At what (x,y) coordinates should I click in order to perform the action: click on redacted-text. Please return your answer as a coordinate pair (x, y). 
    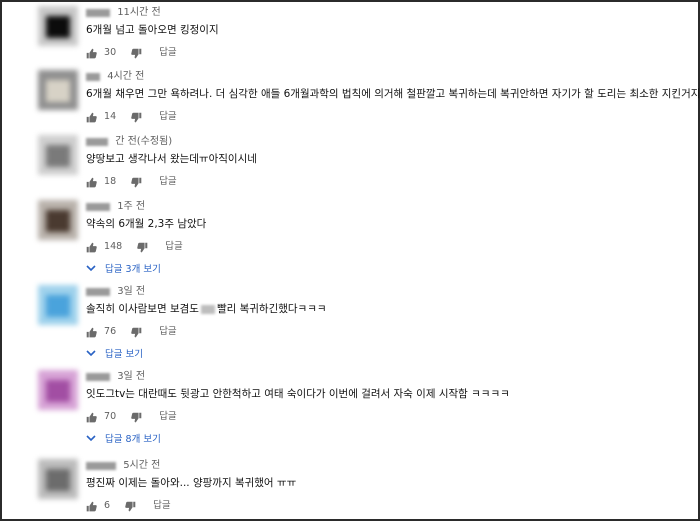
    Looking at the image, I should click on (207, 309).